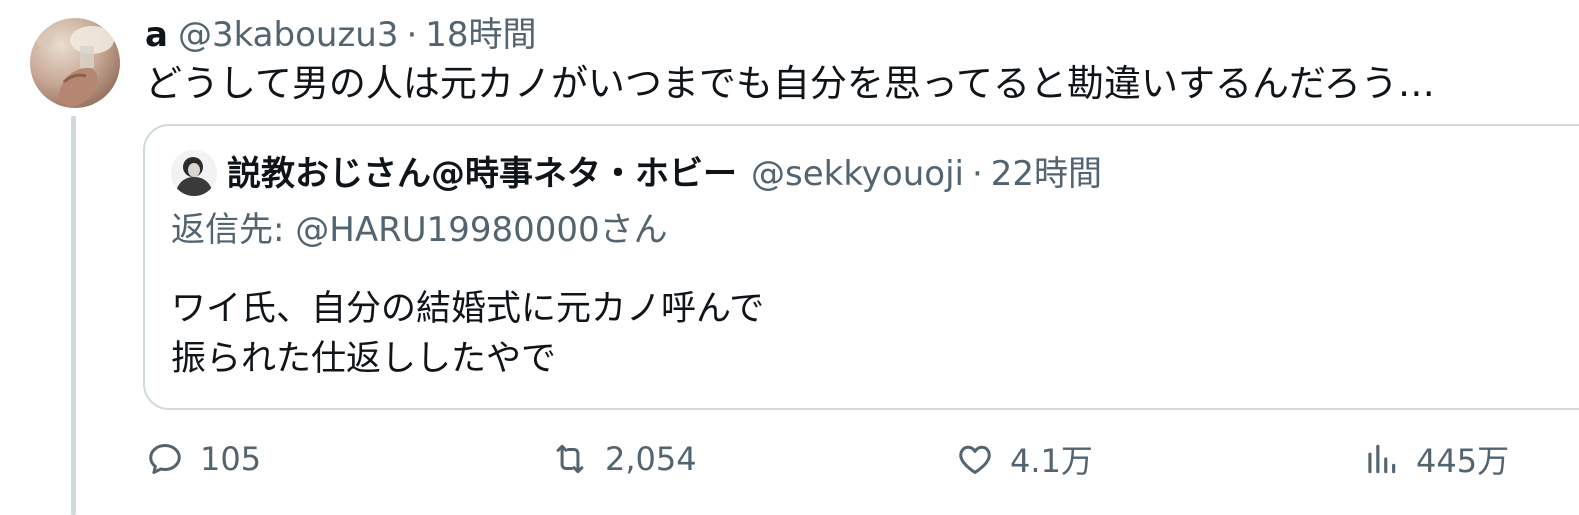 Image resolution: width=1579 pixels, height=515 pixels. What do you see at coordinates (165, 459) in the screenshot?
I see `speech-bubble-icon` at bounding box center [165, 459].